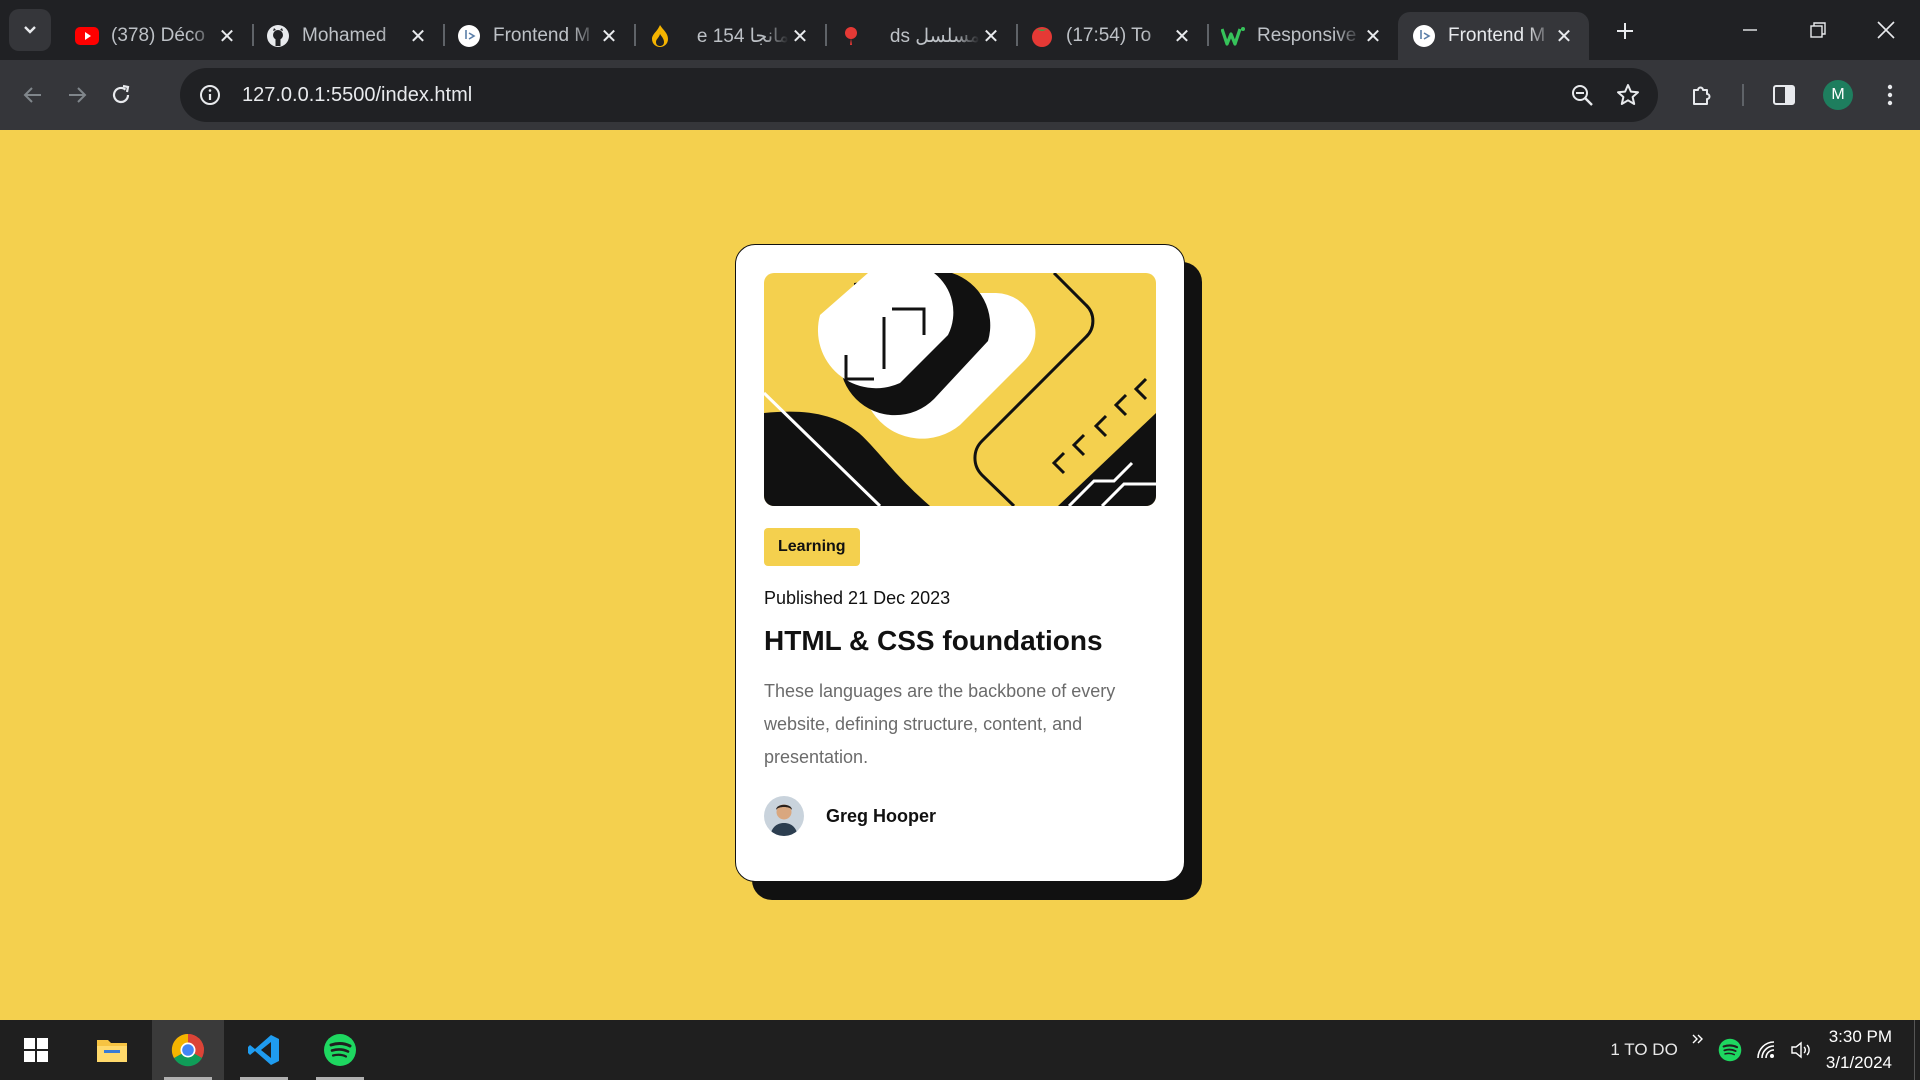 The image size is (1920, 1080). I want to click on browser-toolbar: 127.0.0.1:5500/index.html M, so click(960, 95).